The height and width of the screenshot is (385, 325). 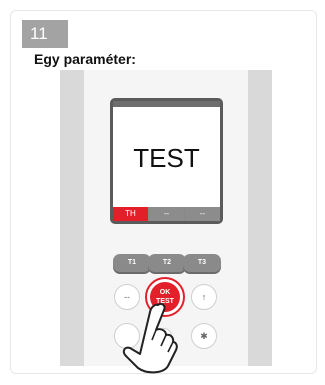 I want to click on t3-button: T3, so click(x=202, y=263).